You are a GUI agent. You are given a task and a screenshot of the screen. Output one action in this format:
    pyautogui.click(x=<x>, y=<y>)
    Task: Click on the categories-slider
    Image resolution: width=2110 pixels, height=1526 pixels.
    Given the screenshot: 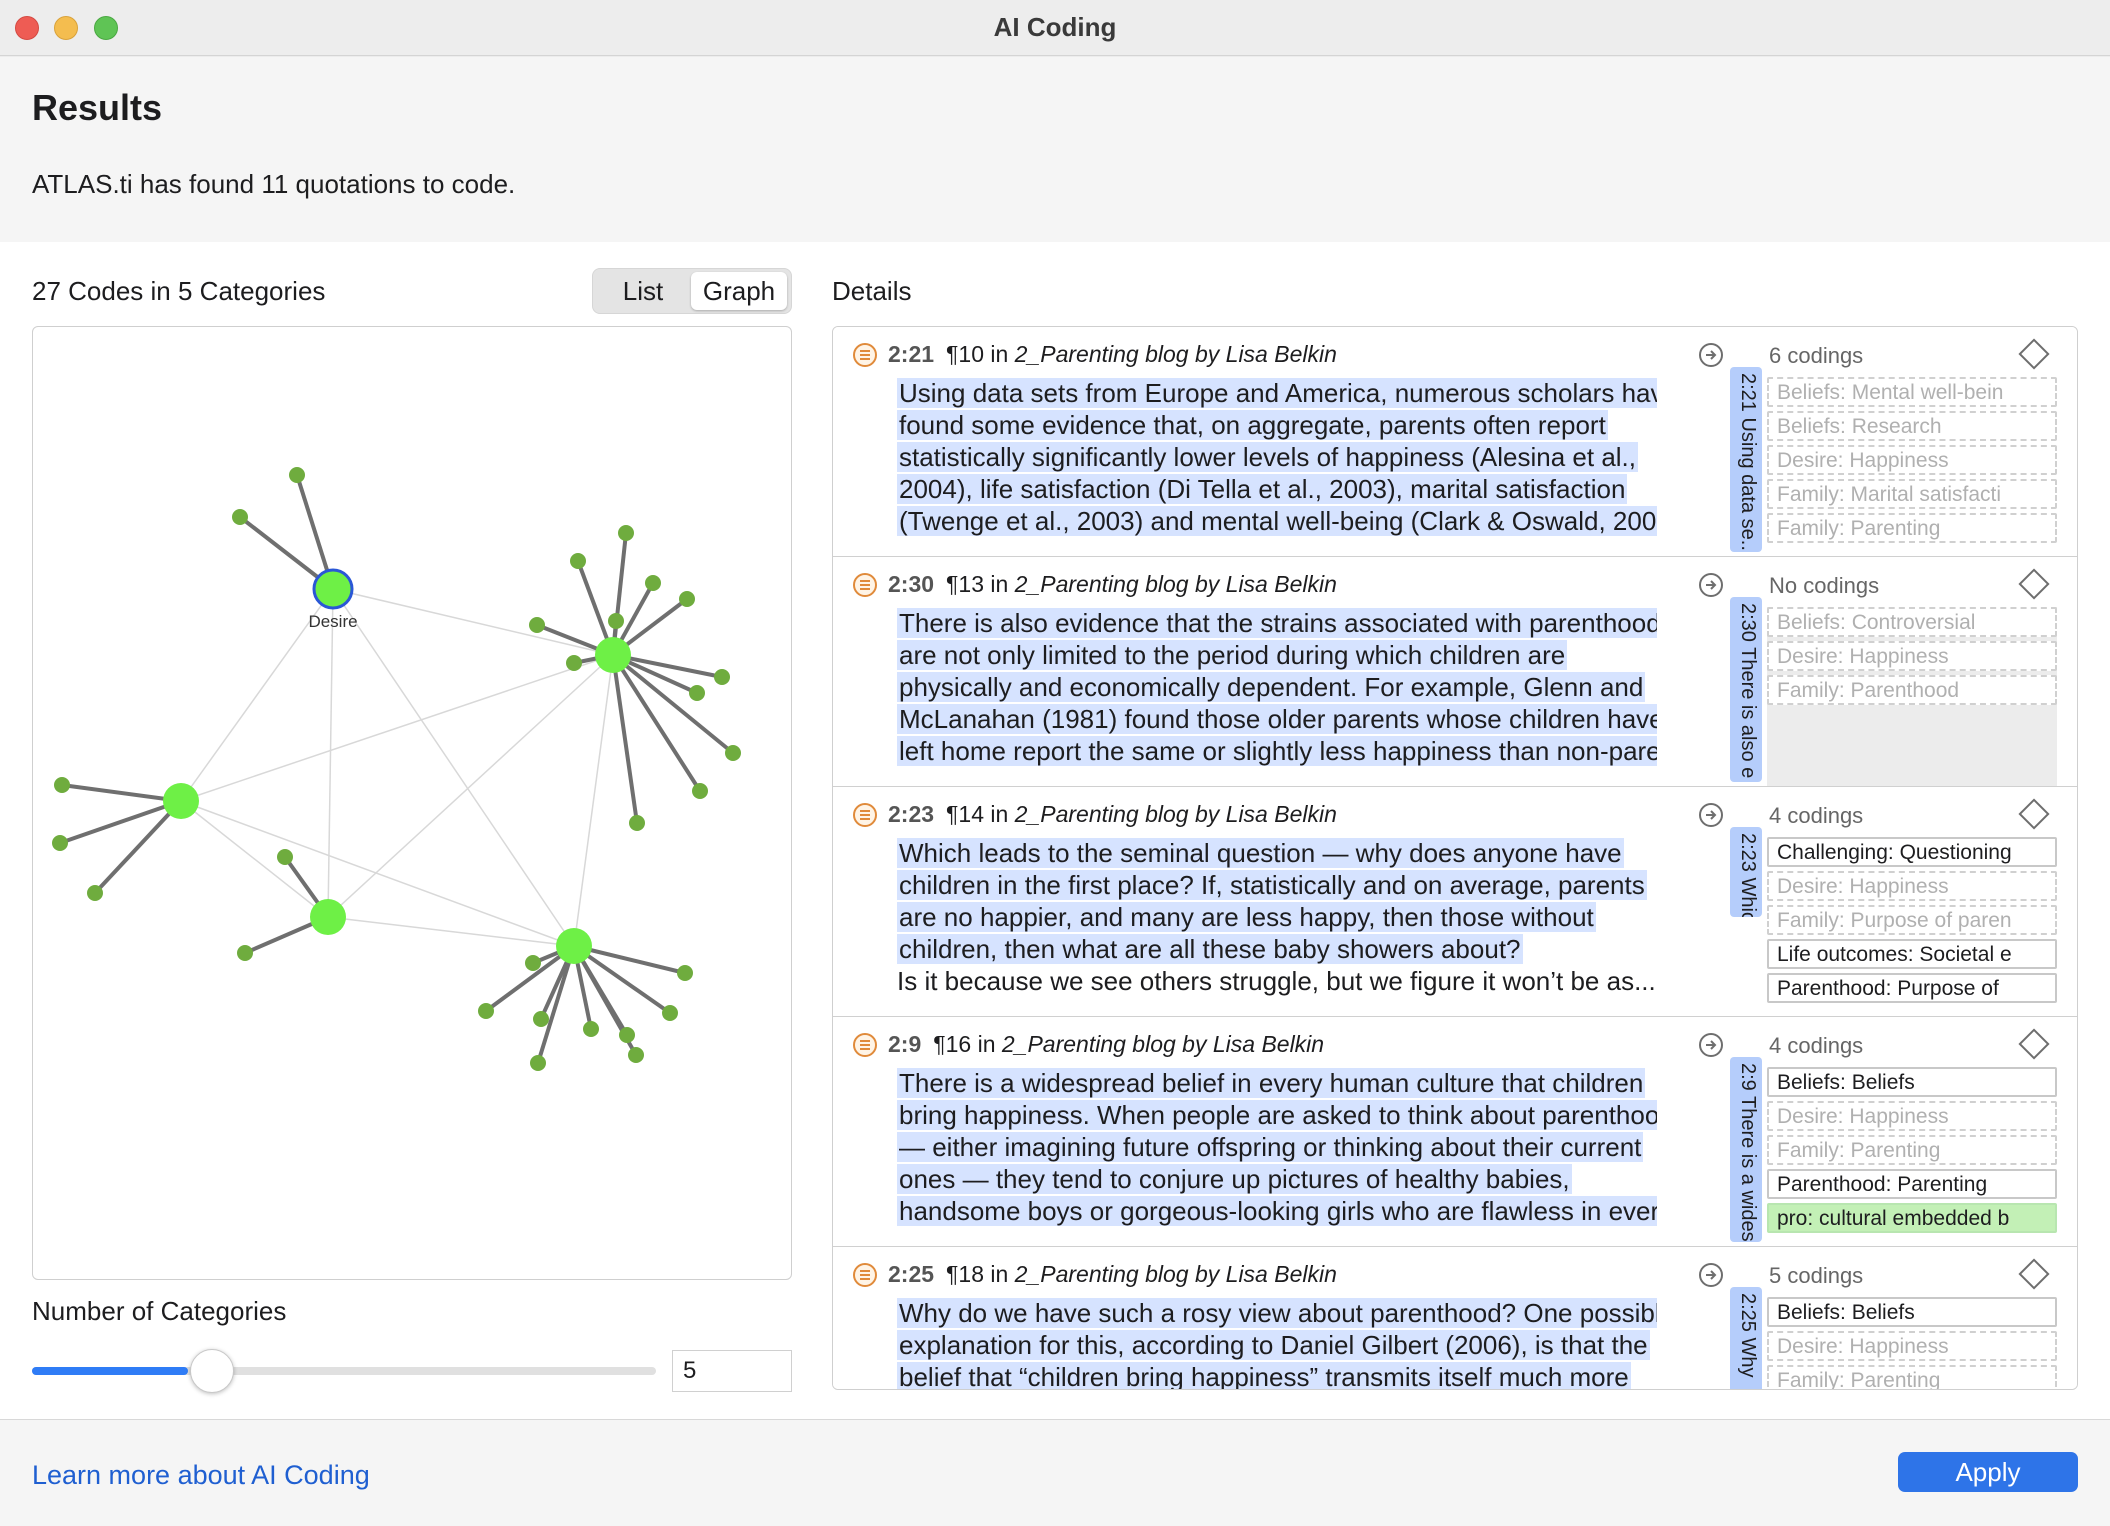 What is the action you would take?
    pyautogui.click(x=344, y=1371)
    